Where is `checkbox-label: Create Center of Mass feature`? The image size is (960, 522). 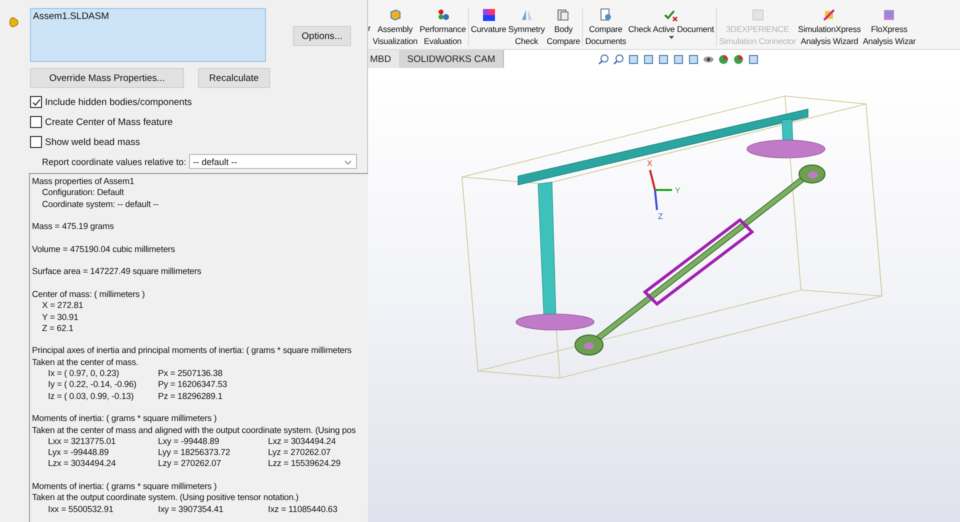 checkbox-label: Create Center of Mass feature is located at coordinates (109, 122).